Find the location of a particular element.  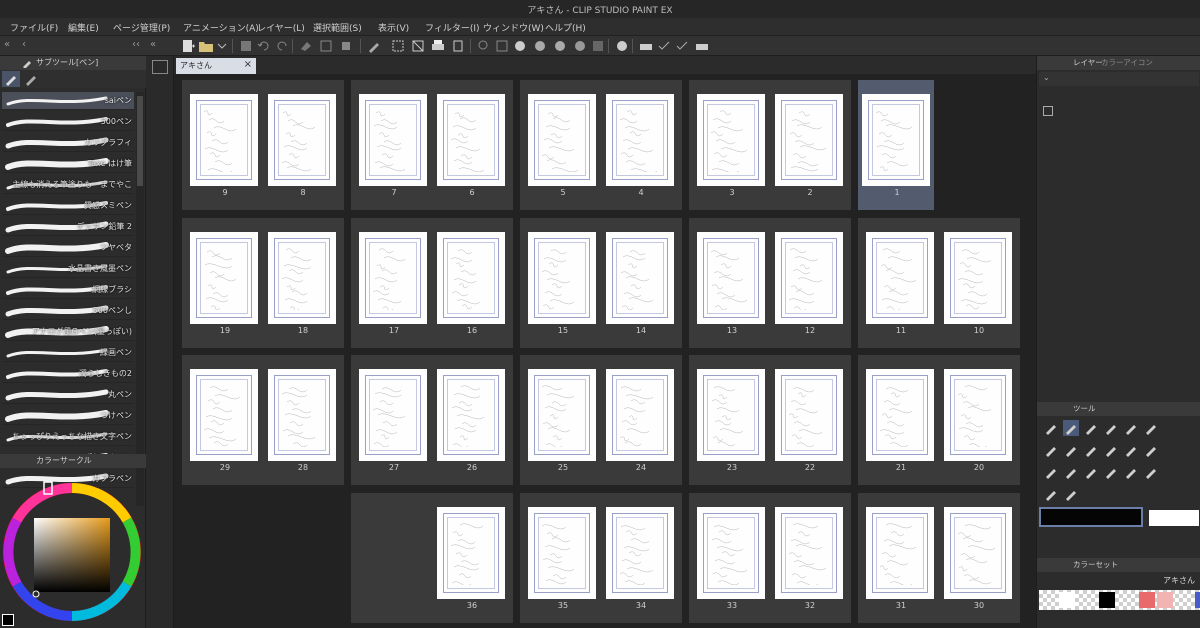

brush-item: 主線も消える筆塗りも一までやこ is located at coordinates (68, 185).